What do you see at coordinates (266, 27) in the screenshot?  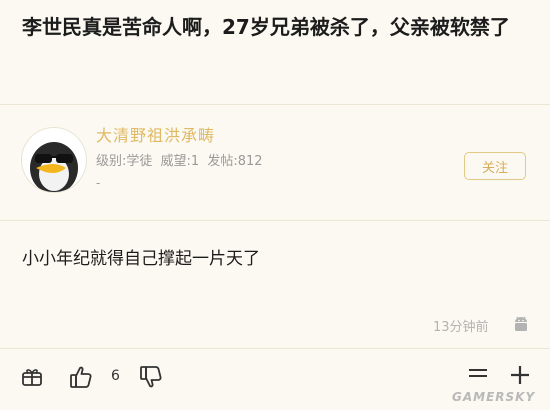 I see `post-title: 李世民真是苦命人啊，27岁兄弟被杀了，父亲被软禁了` at bounding box center [266, 27].